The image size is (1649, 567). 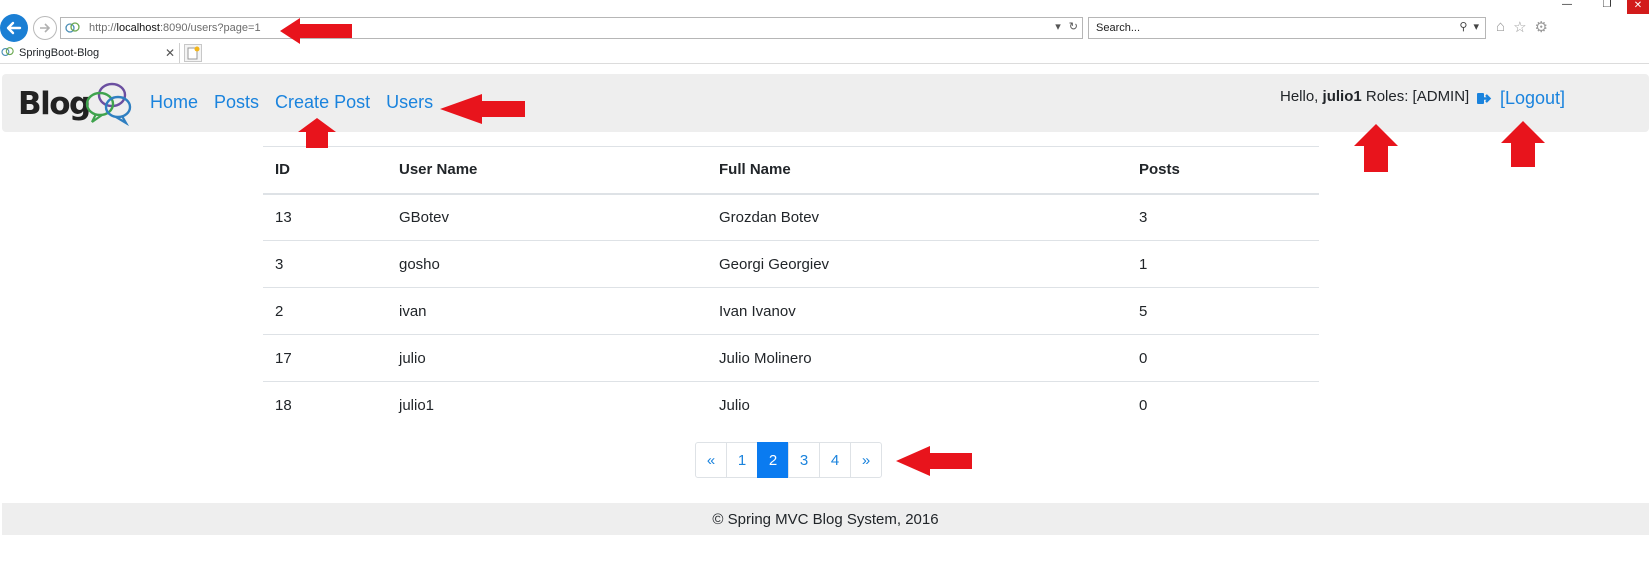 What do you see at coordinates (1476, 26) in the screenshot?
I see `search-dropdown-icon: ▾` at bounding box center [1476, 26].